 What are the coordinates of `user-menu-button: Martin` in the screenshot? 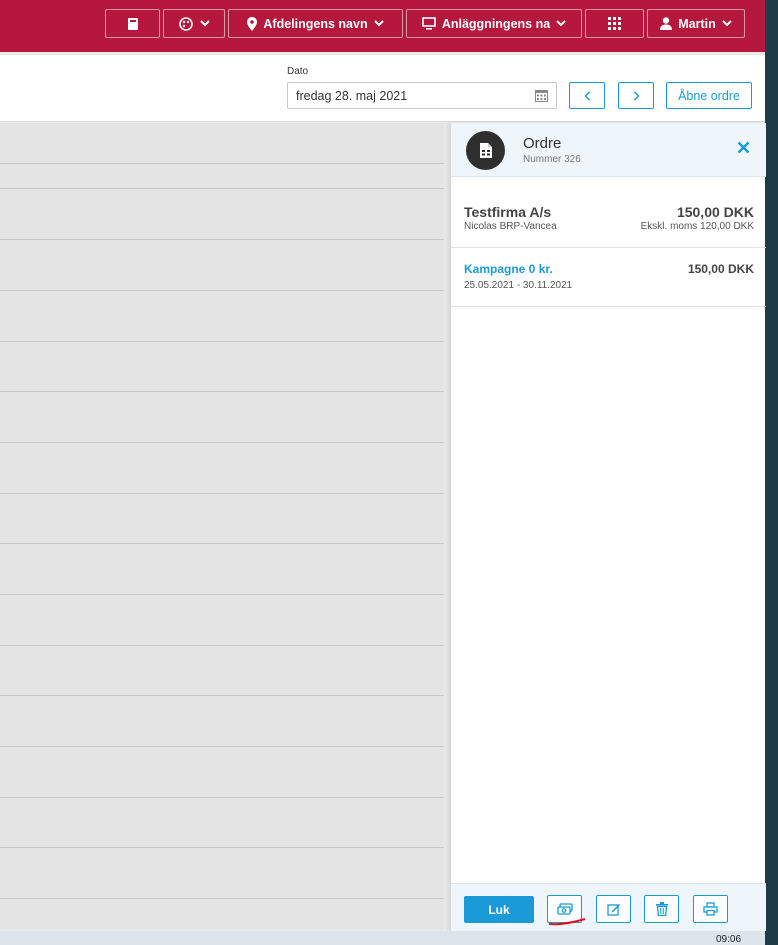 It's located at (696, 23).